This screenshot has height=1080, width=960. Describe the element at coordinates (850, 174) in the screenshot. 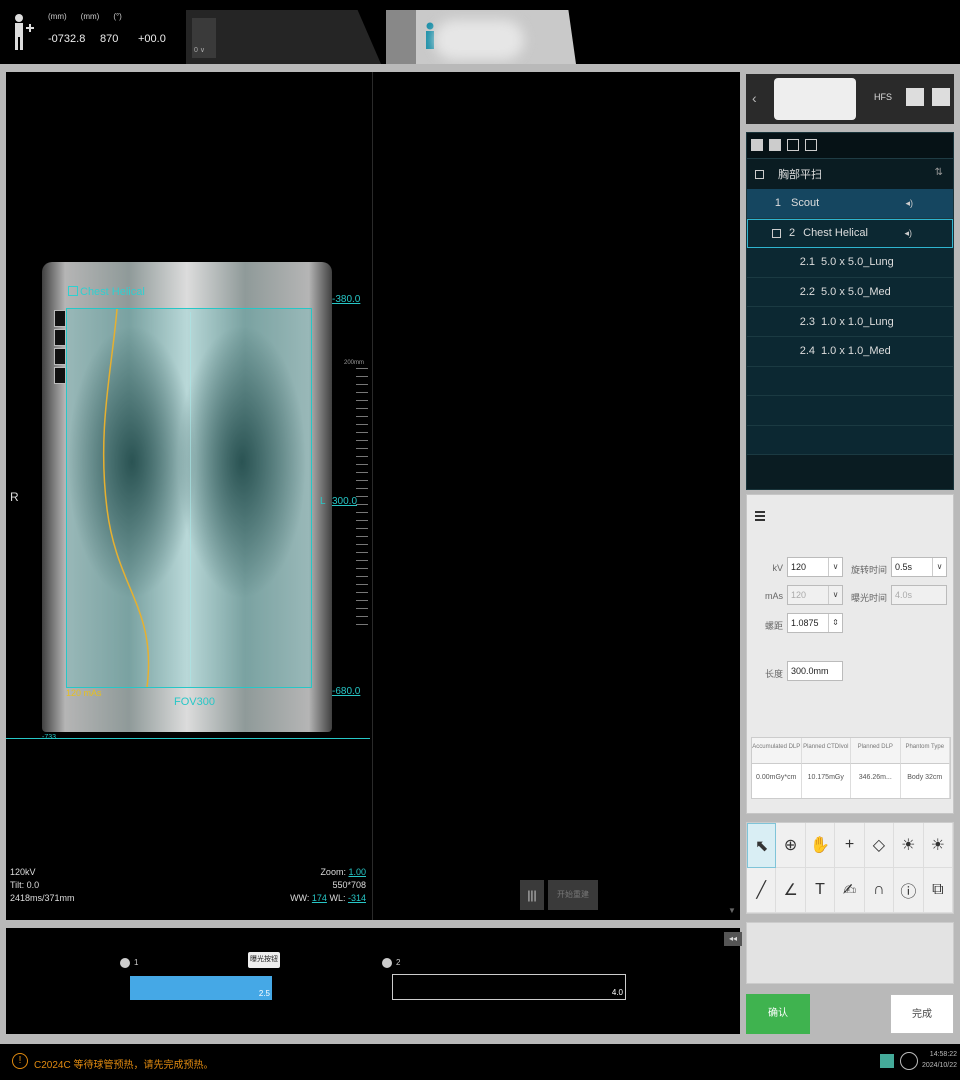

I see `protocol-header: 胸部平扫 ⇅` at that location.